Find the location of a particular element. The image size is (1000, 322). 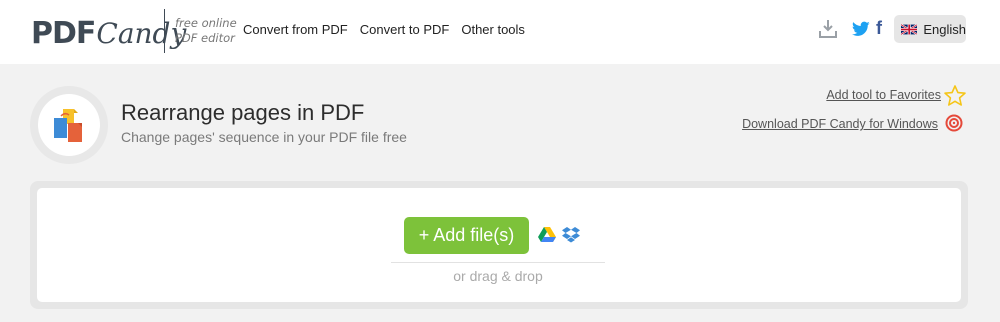

dropbox-icon is located at coordinates (571, 234).